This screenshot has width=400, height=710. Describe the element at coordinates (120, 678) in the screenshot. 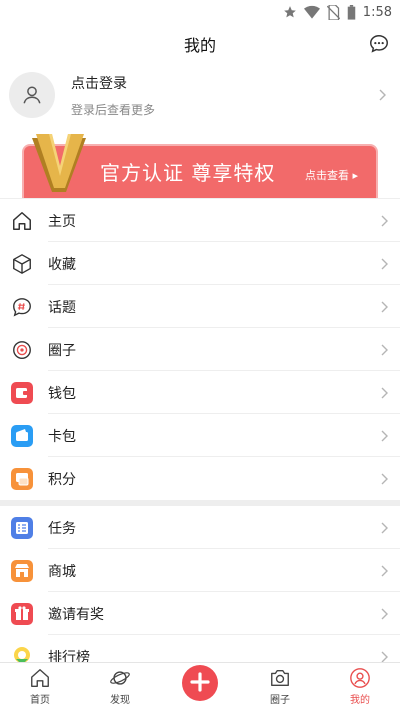

I see `planet-icon` at that location.